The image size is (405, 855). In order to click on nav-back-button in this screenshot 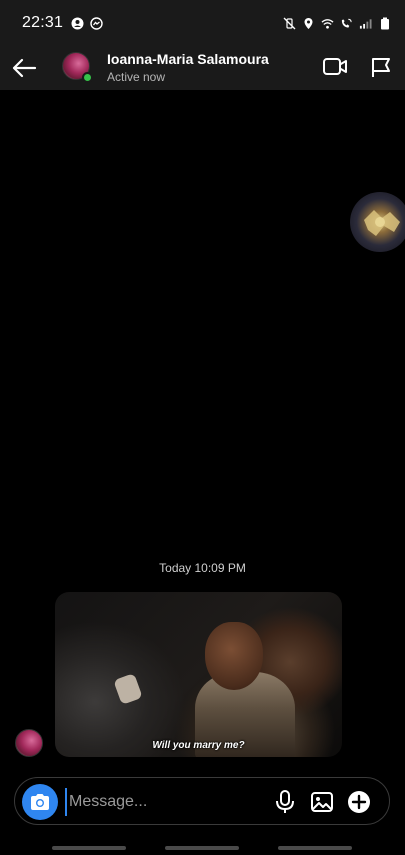, I will do `click(315, 848)`.